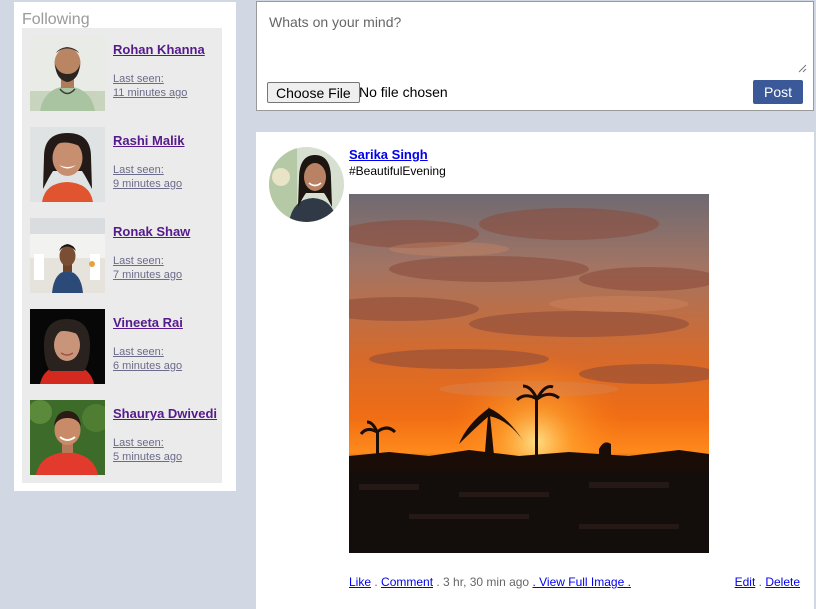 Image resolution: width=816 pixels, height=609 pixels. What do you see at coordinates (56, 19) in the screenshot?
I see `following-title: Following` at bounding box center [56, 19].